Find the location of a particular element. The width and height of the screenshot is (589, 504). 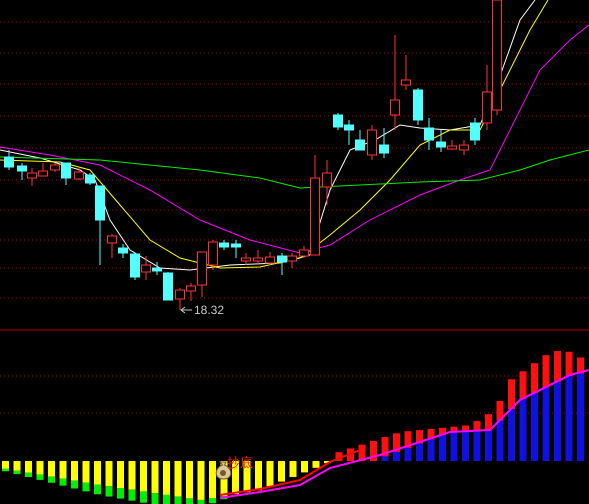

low-price-label: 18.32 is located at coordinates (209, 310).